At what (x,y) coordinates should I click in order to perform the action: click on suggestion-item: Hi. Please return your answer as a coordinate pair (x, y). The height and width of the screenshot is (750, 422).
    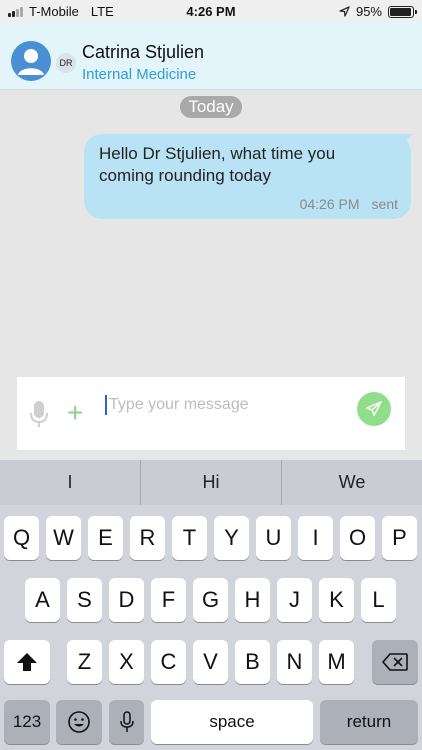
    Looking at the image, I should click on (211, 482).